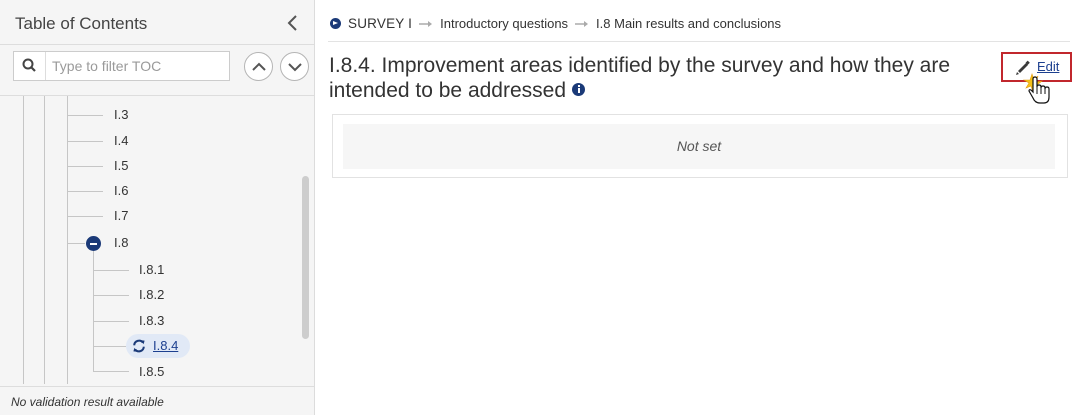  What do you see at coordinates (157, 23) in the screenshot?
I see `toc-header: Table of Contents` at bounding box center [157, 23].